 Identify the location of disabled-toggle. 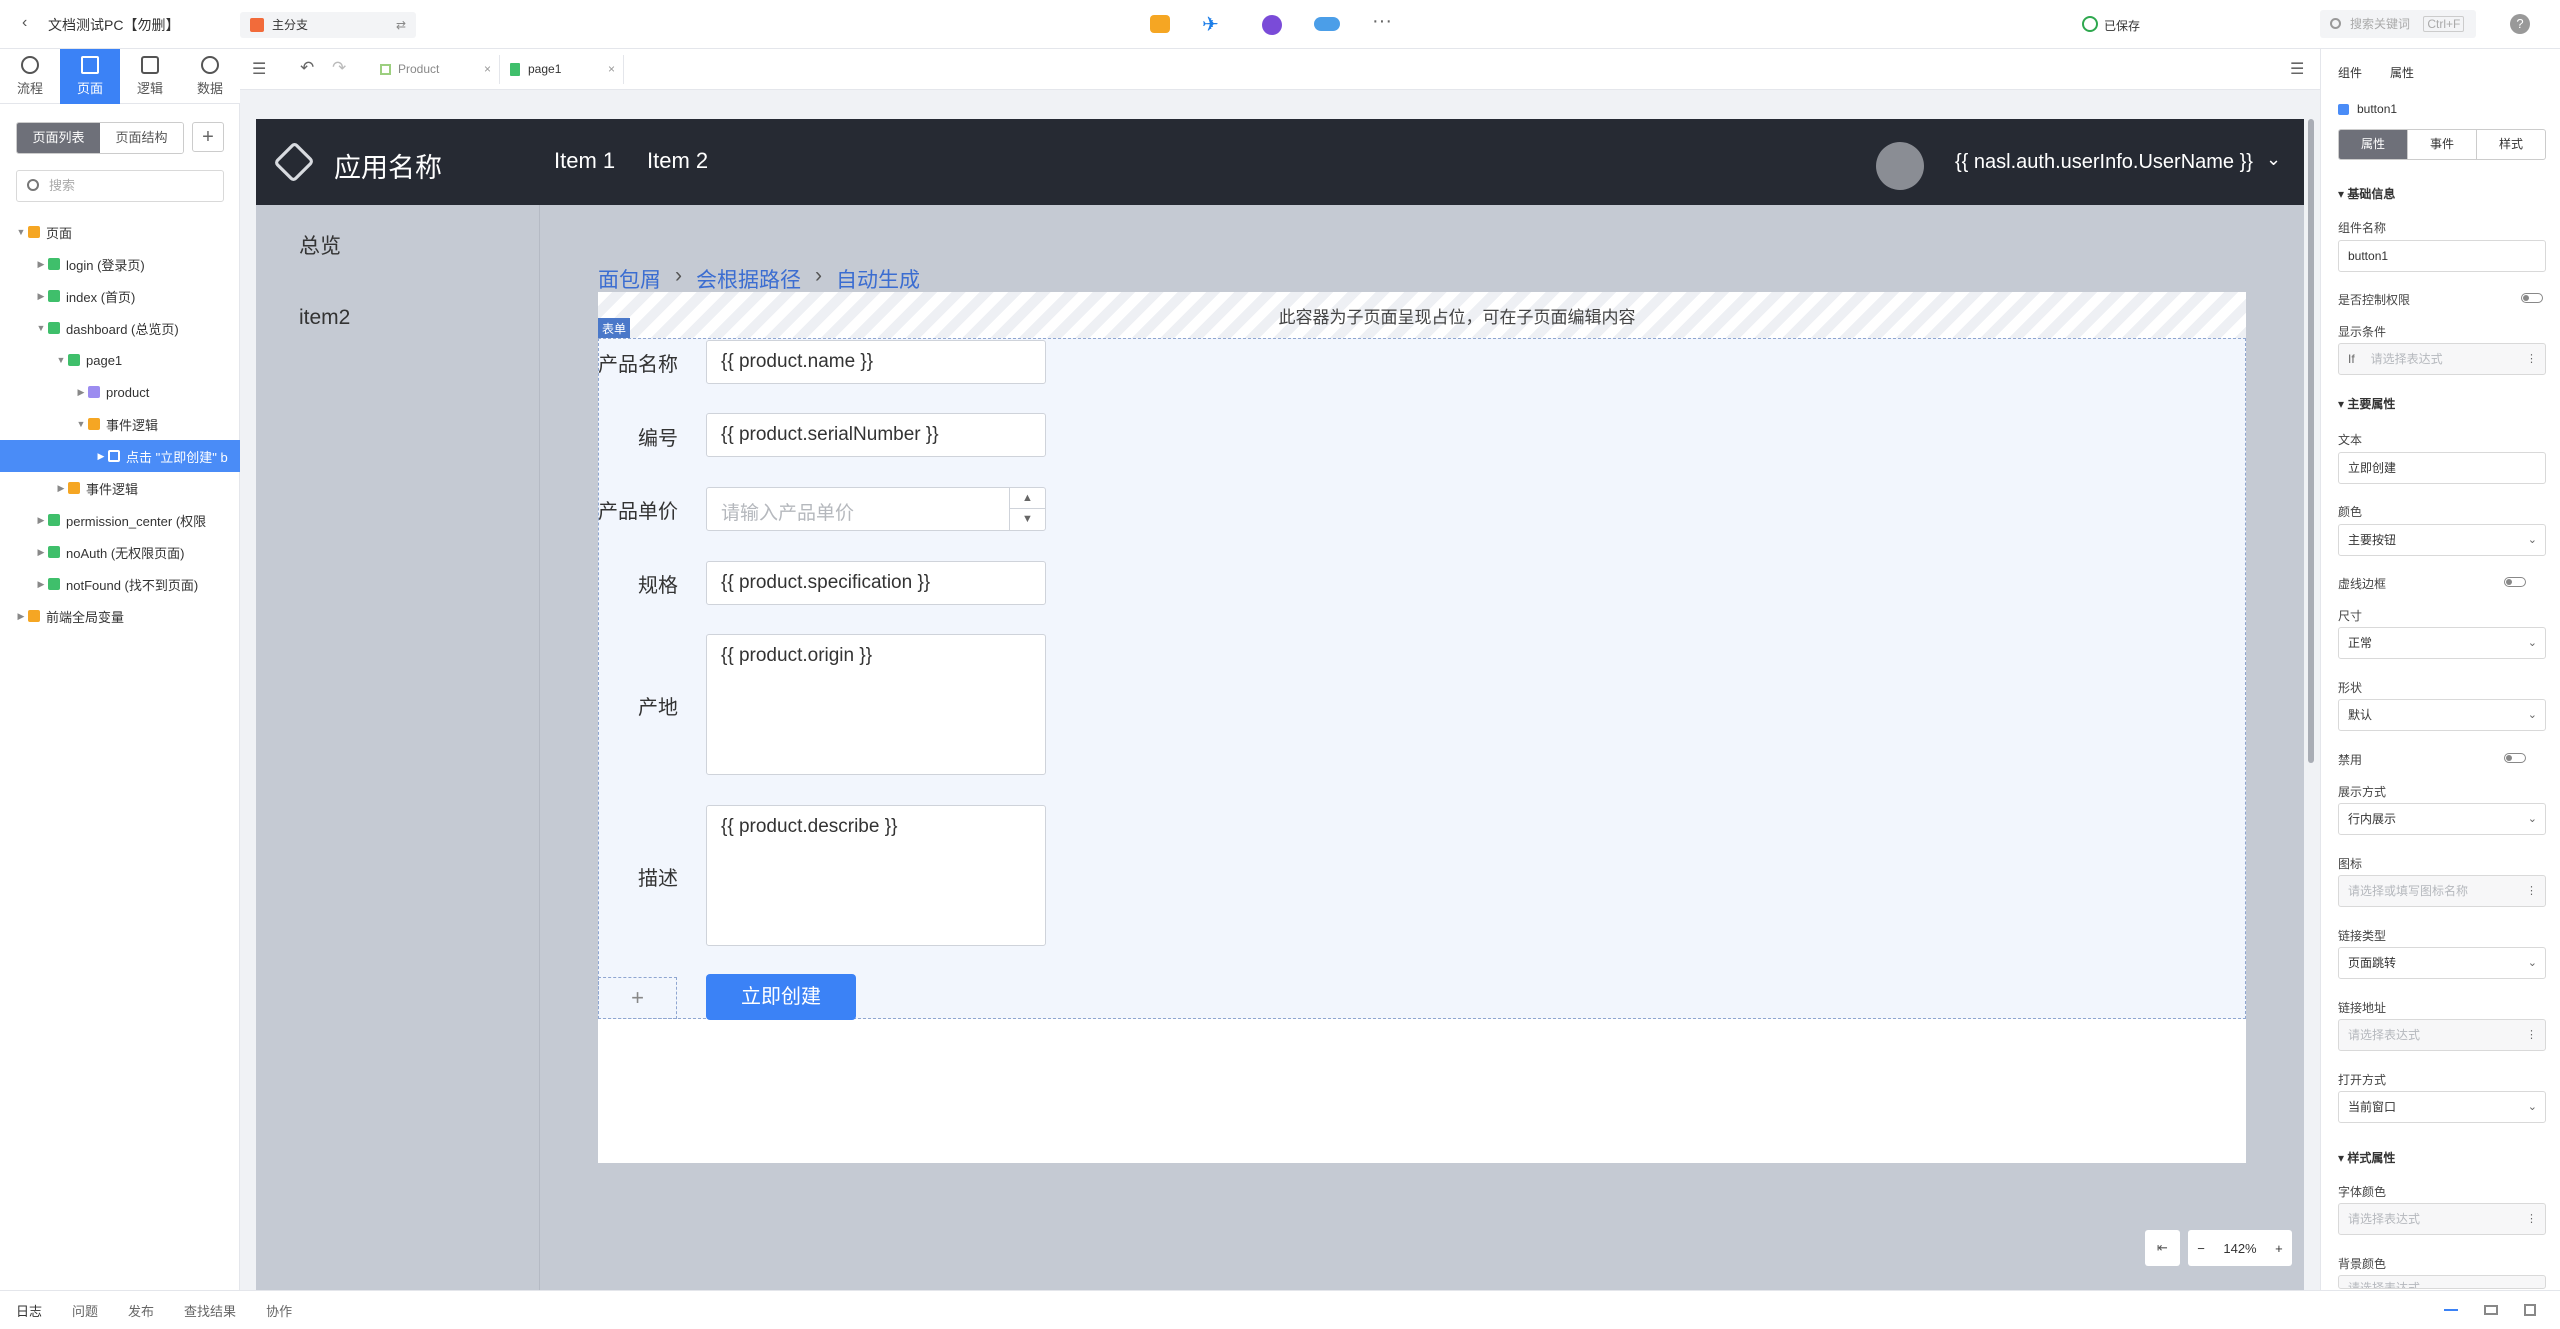
(2515, 758).